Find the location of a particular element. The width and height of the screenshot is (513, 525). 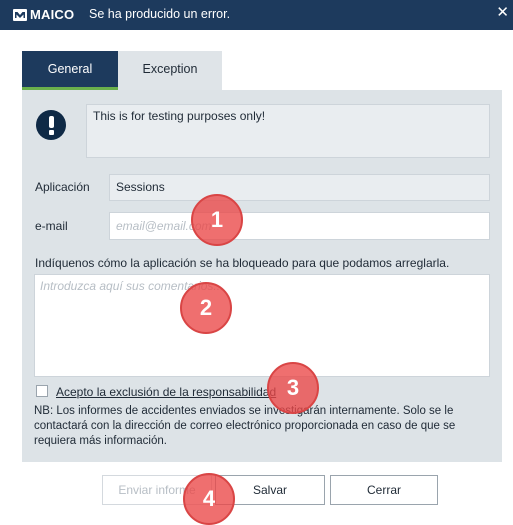

tab-exception: Exception is located at coordinates (170, 70).